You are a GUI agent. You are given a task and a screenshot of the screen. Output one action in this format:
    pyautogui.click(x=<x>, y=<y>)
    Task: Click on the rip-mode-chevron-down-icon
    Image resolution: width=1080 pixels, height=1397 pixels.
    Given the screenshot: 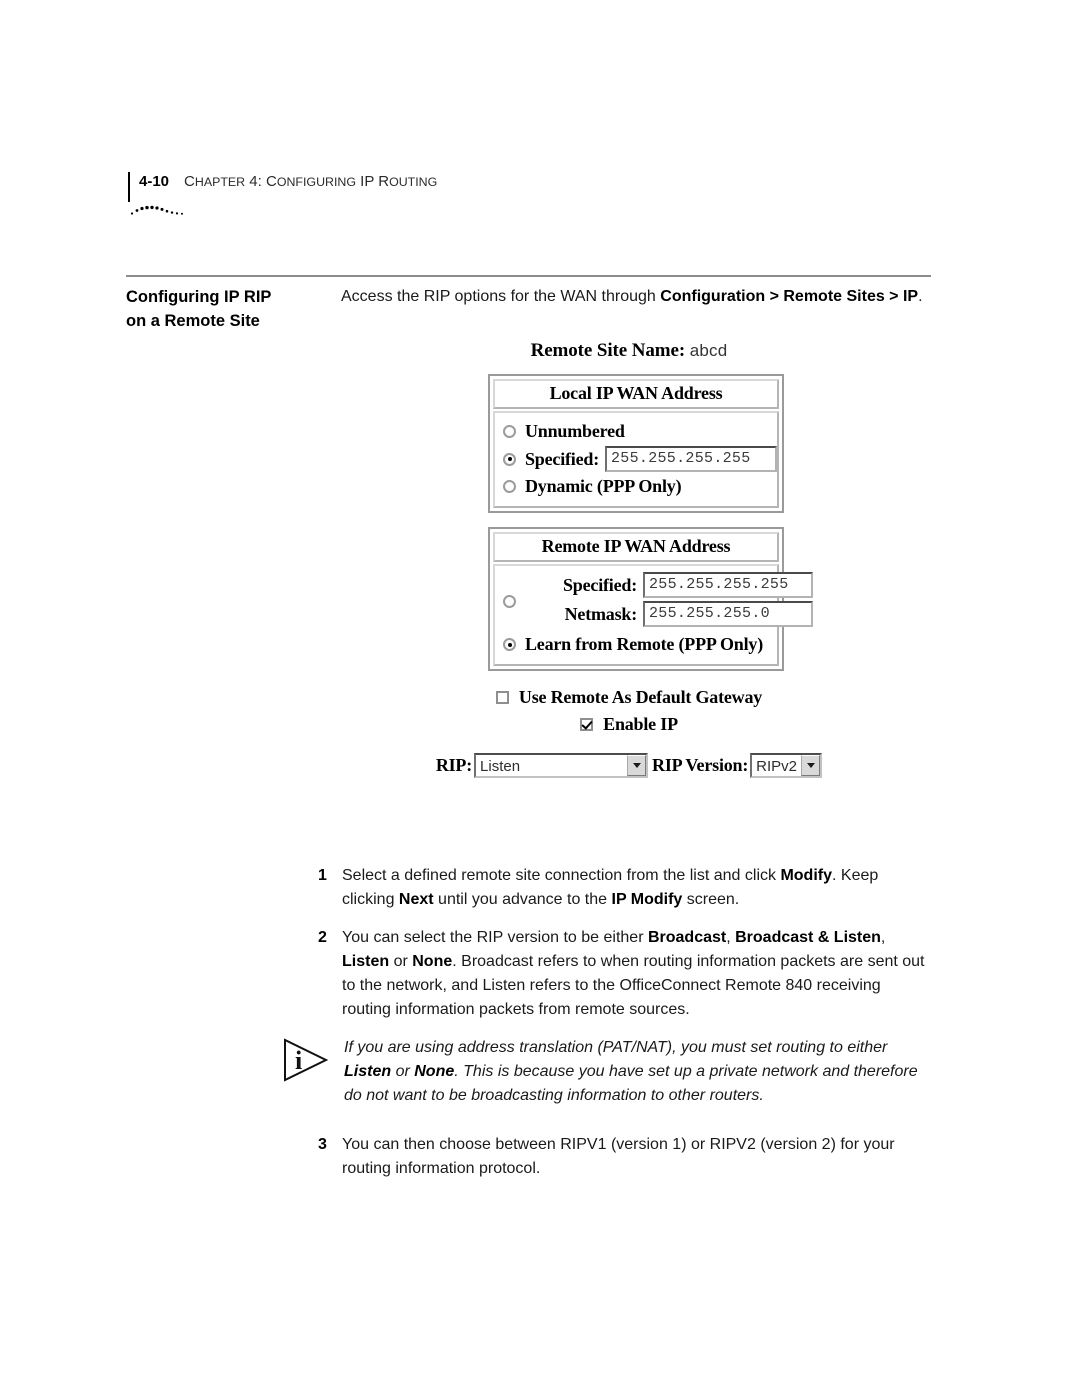 What is the action you would take?
    pyautogui.click(x=637, y=765)
    